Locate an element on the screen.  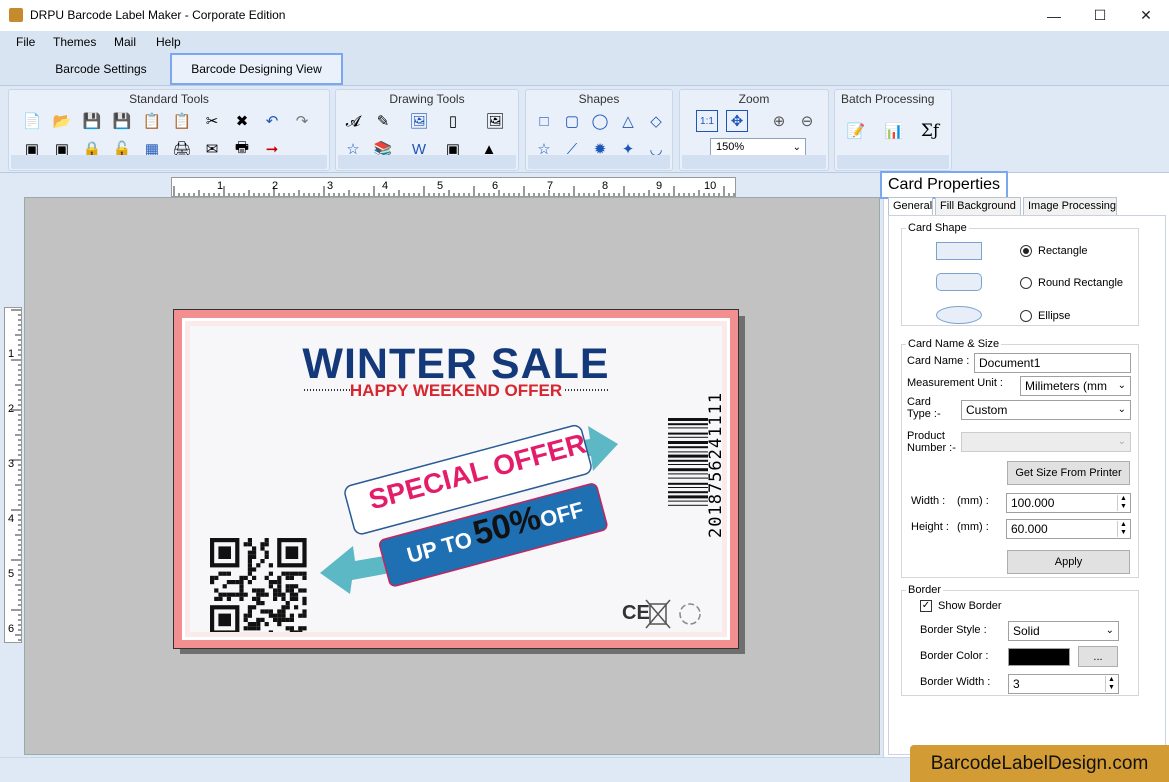
zoom-in-icon: ⊕ is located at coordinates (779, 121).